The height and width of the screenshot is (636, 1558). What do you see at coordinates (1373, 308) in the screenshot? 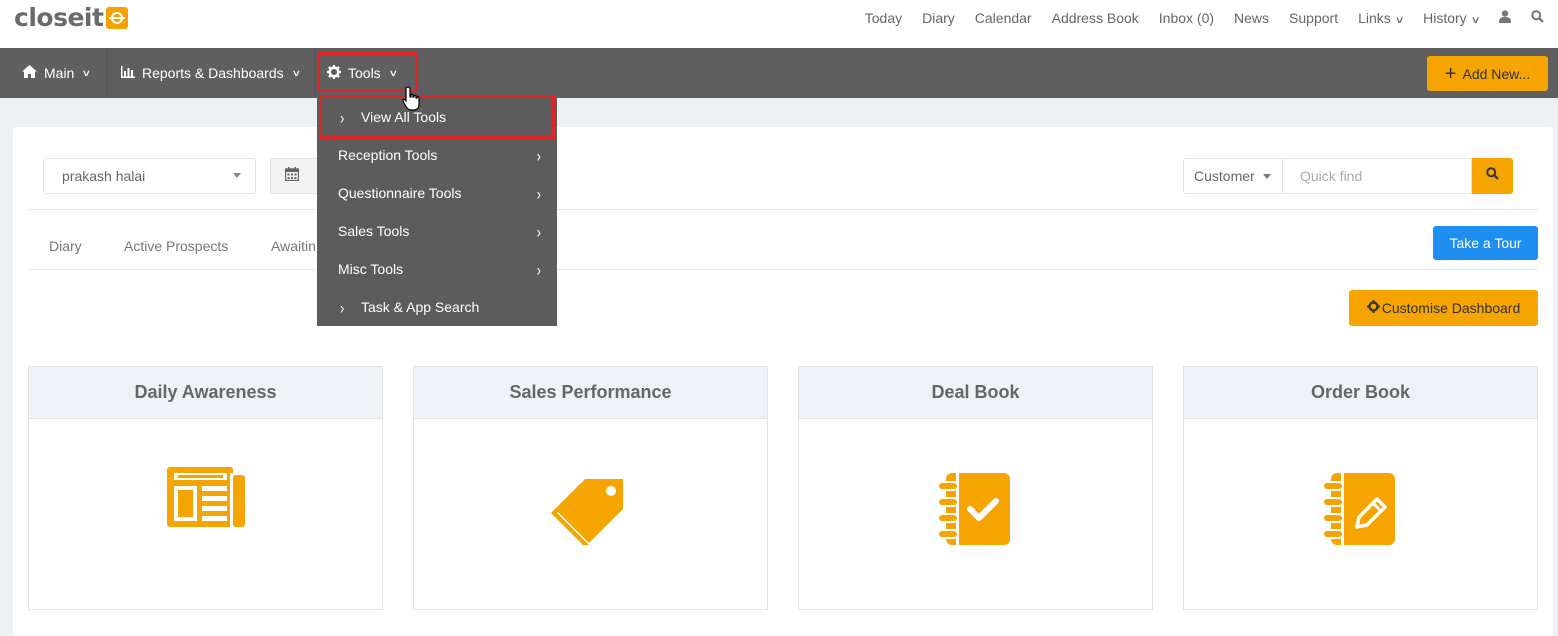
I see `gear-icon` at bounding box center [1373, 308].